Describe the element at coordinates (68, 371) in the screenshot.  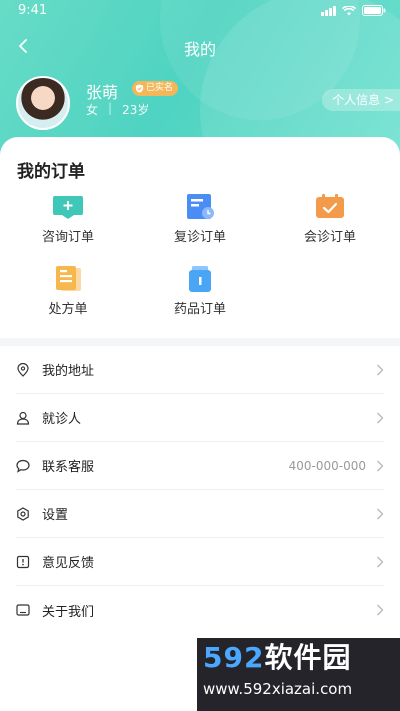
I see `menu-label: 我的地址` at that location.